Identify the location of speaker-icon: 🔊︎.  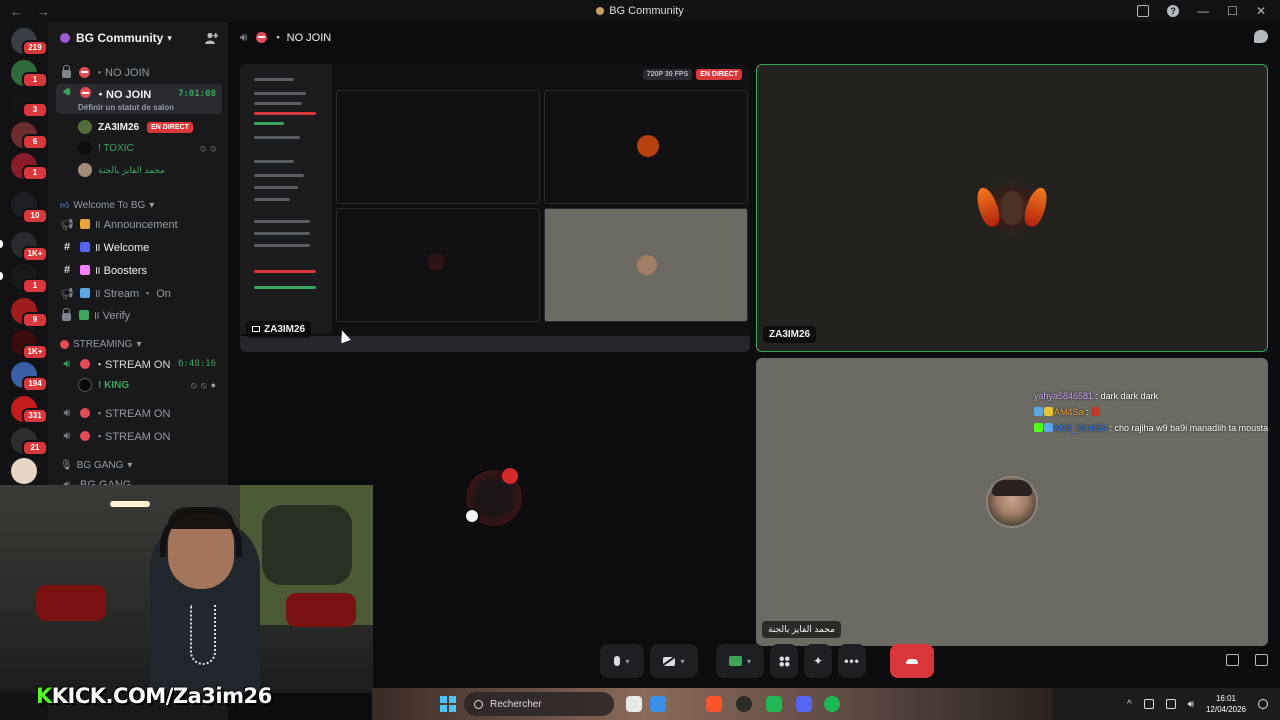
(67, 435).